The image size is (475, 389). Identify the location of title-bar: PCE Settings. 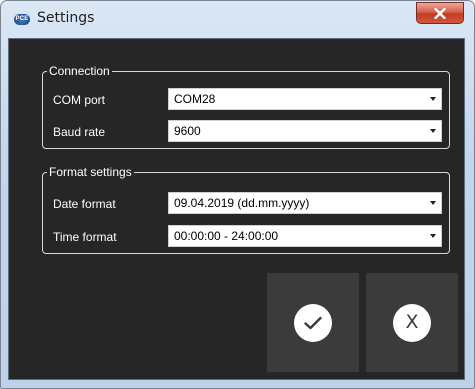
(237, 19).